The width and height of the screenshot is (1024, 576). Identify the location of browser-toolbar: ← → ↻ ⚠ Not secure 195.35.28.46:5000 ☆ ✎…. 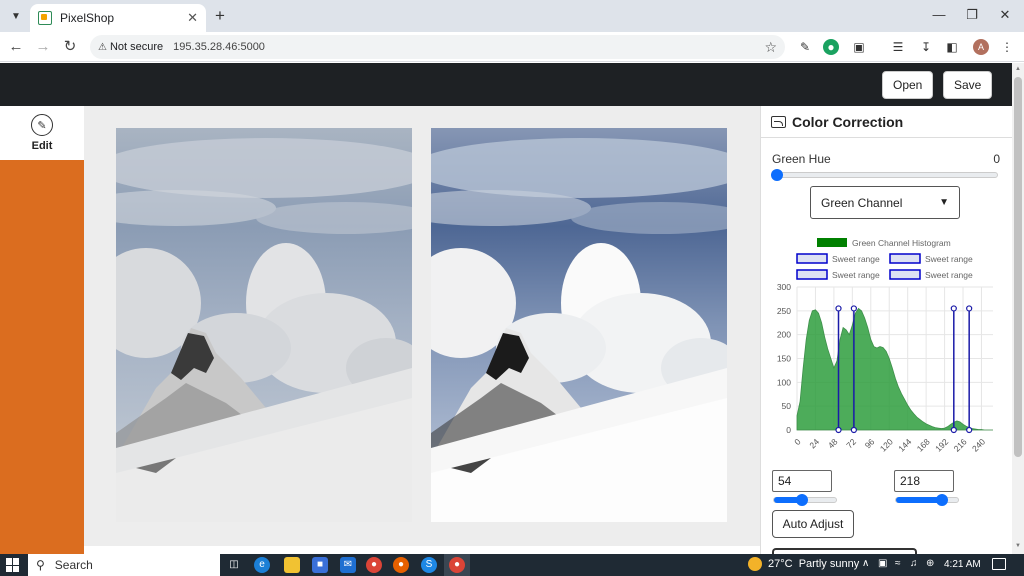
(512, 47).